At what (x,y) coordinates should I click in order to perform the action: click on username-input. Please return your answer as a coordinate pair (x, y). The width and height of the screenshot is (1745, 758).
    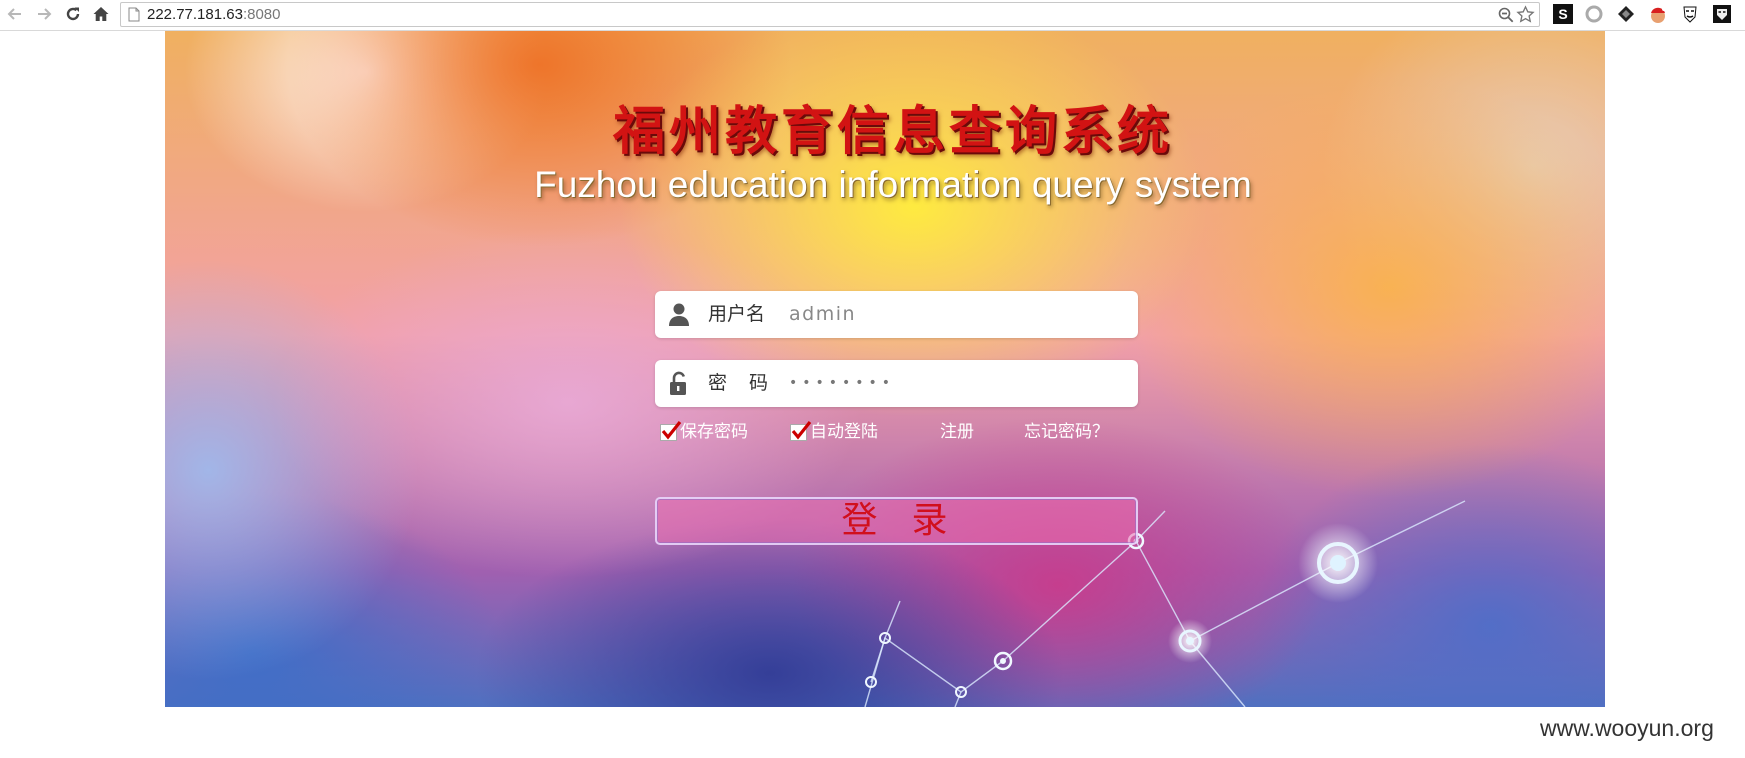
    Looking at the image, I should click on (954, 314).